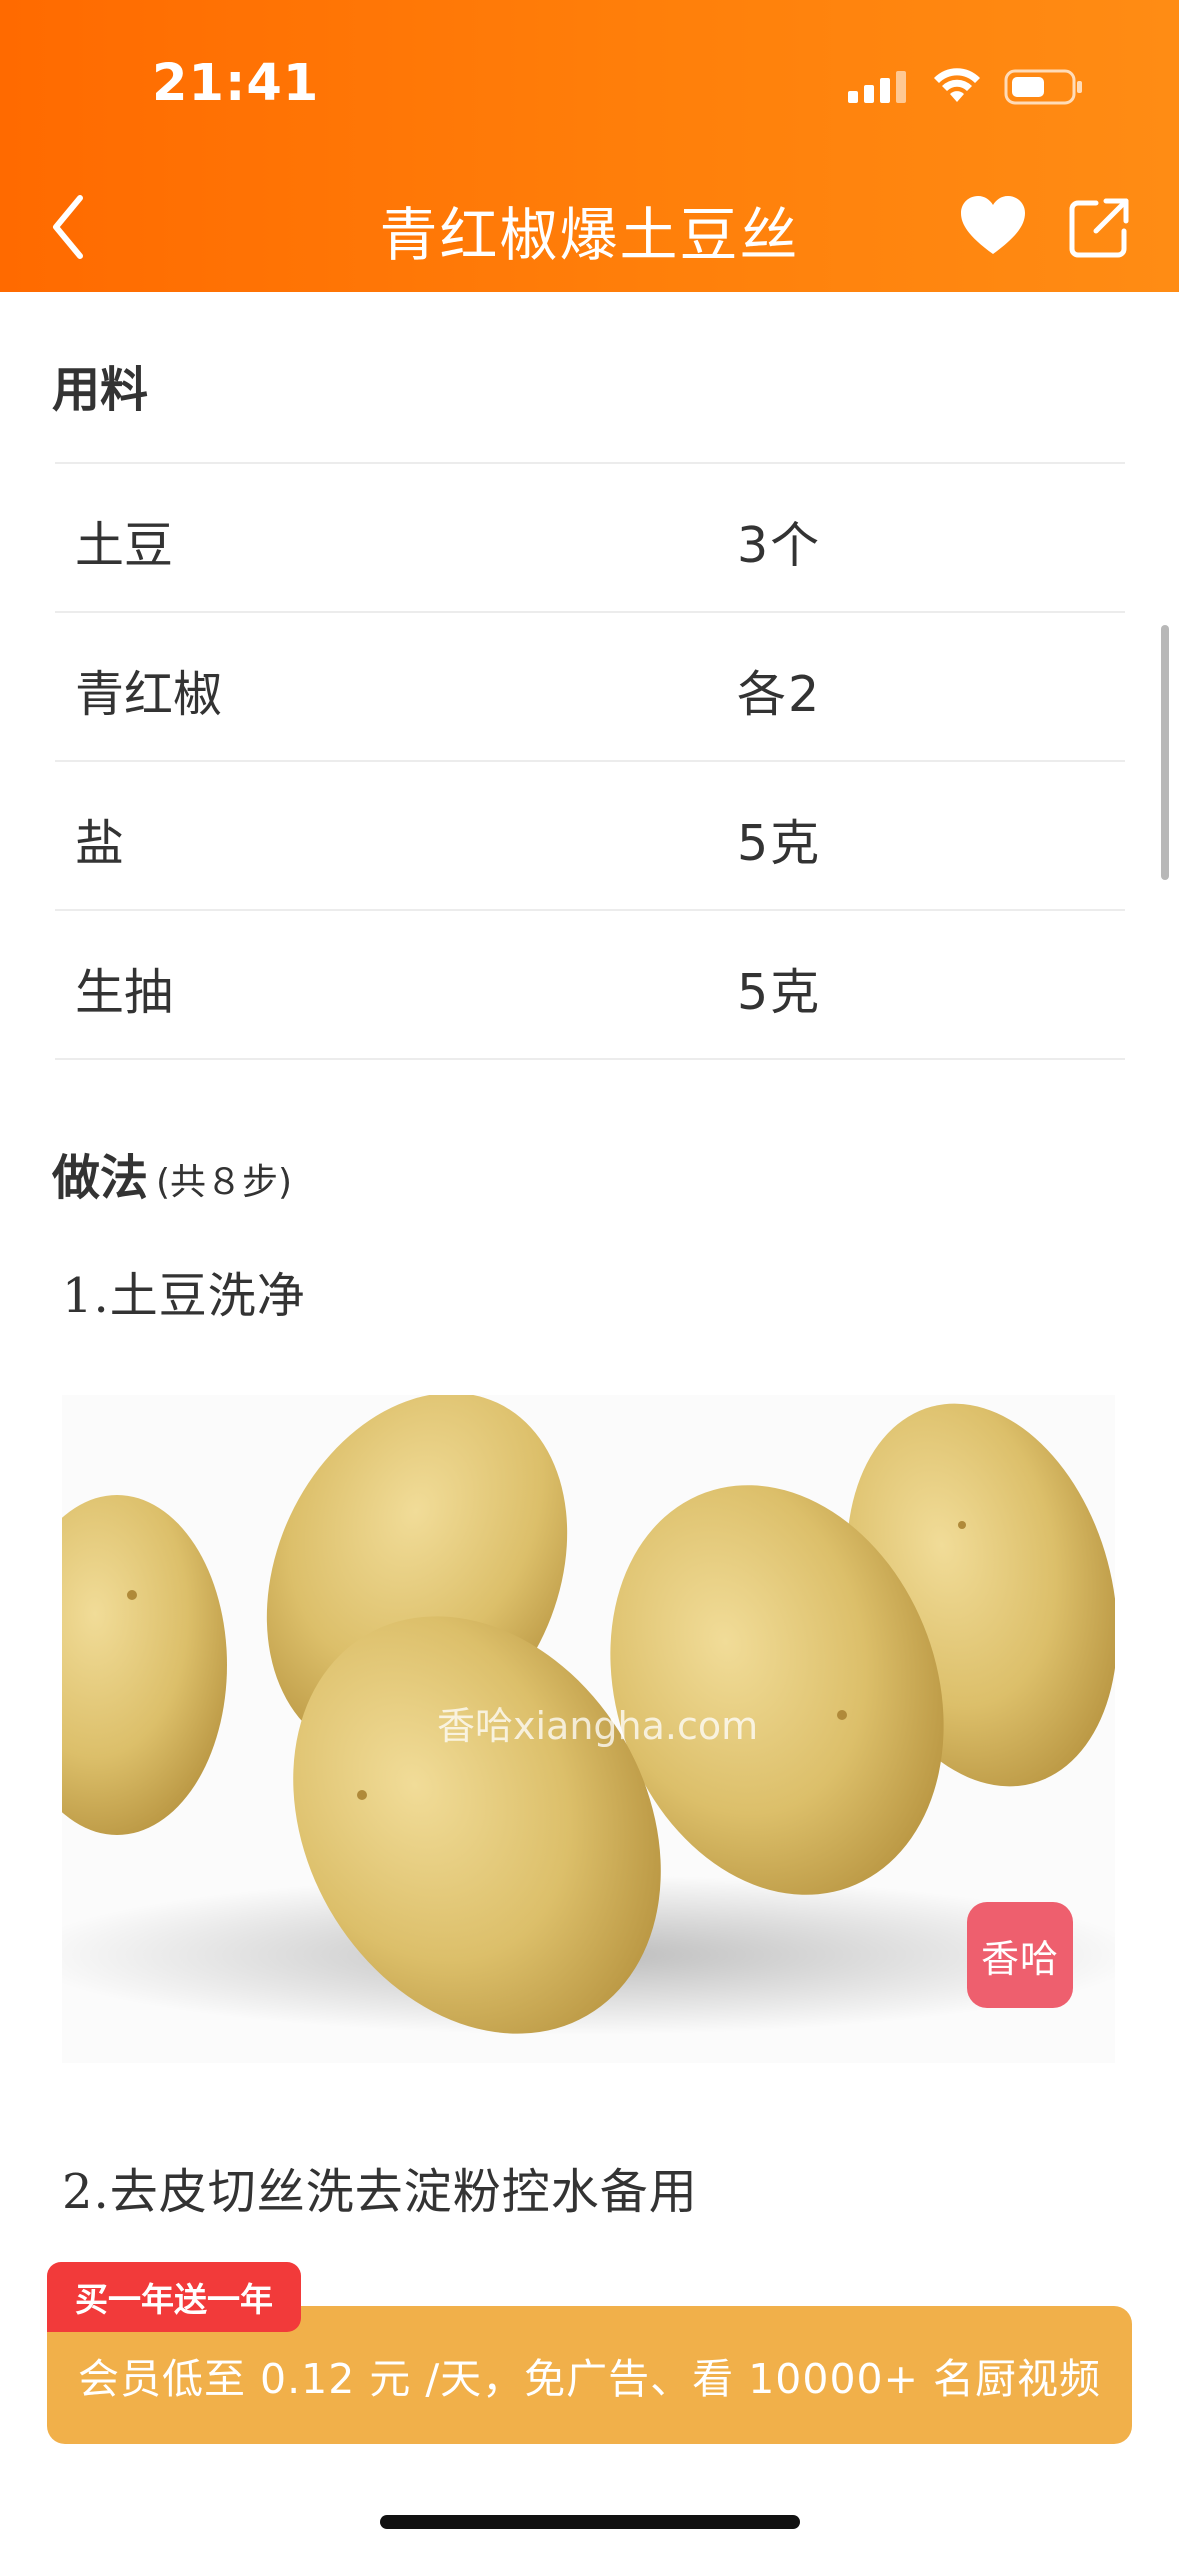  Describe the element at coordinates (590, 984) in the screenshot. I see `ingredient-row: 生抽 5克` at that location.